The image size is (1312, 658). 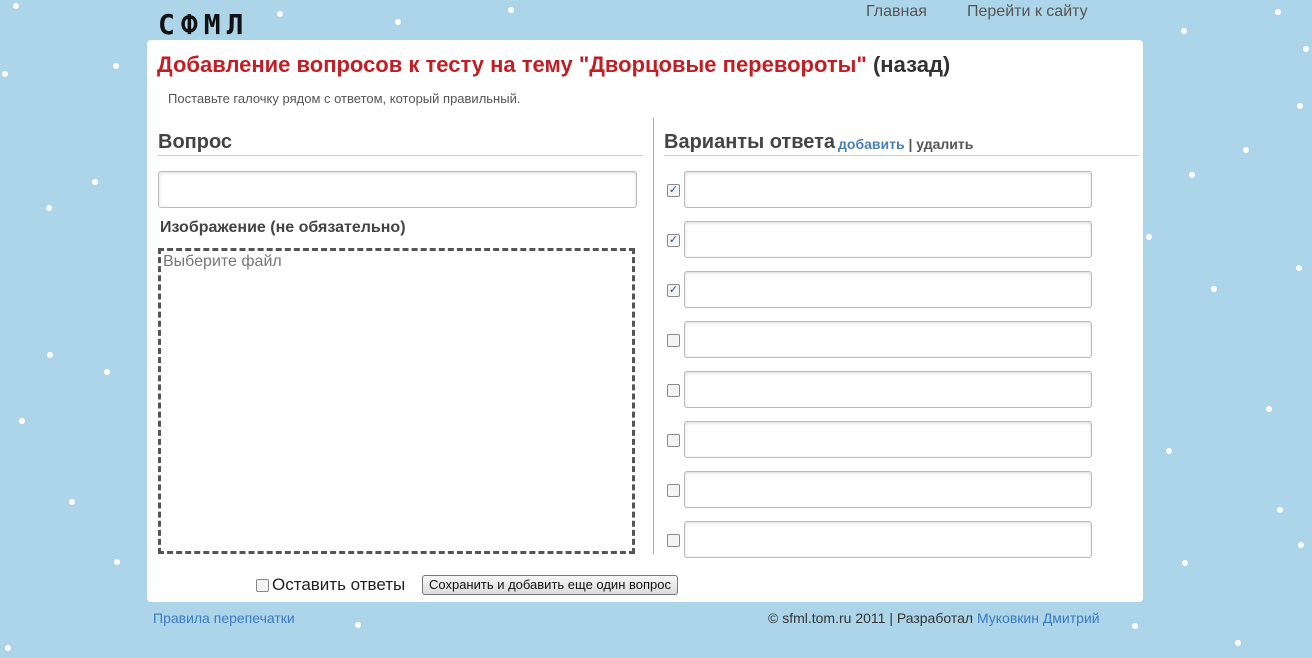 What do you see at coordinates (896, 12) in the screenshot?
I see `nav-home-link: Главная` at bounding box center [896, 12].